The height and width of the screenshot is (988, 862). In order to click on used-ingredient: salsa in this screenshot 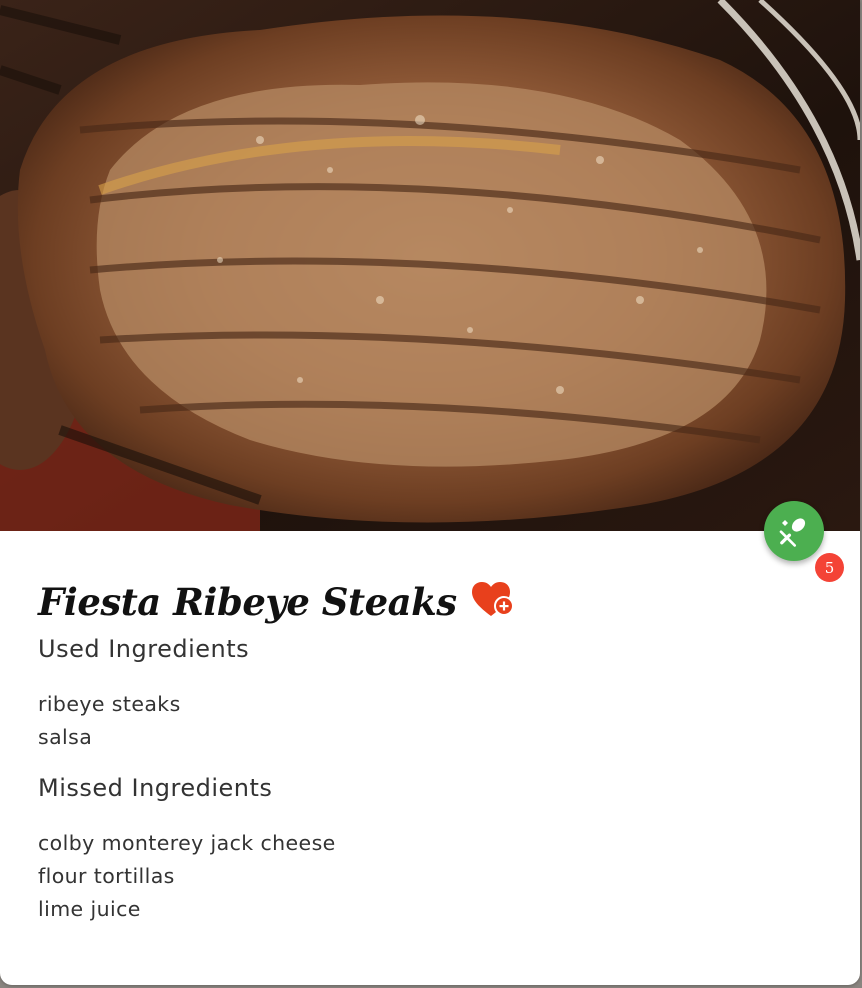, I will do `click(65, 737)`.